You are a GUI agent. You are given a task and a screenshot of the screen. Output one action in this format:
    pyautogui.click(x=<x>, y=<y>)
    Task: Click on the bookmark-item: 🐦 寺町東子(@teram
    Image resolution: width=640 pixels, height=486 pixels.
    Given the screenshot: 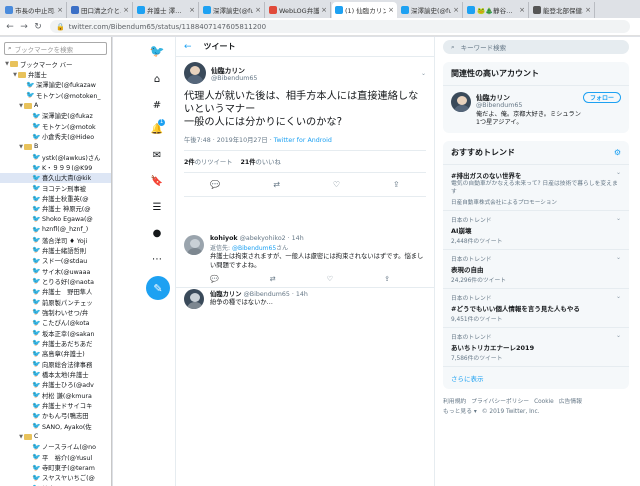 What is the action you would take?
    pyautogui.click(x=55, y=467)
    